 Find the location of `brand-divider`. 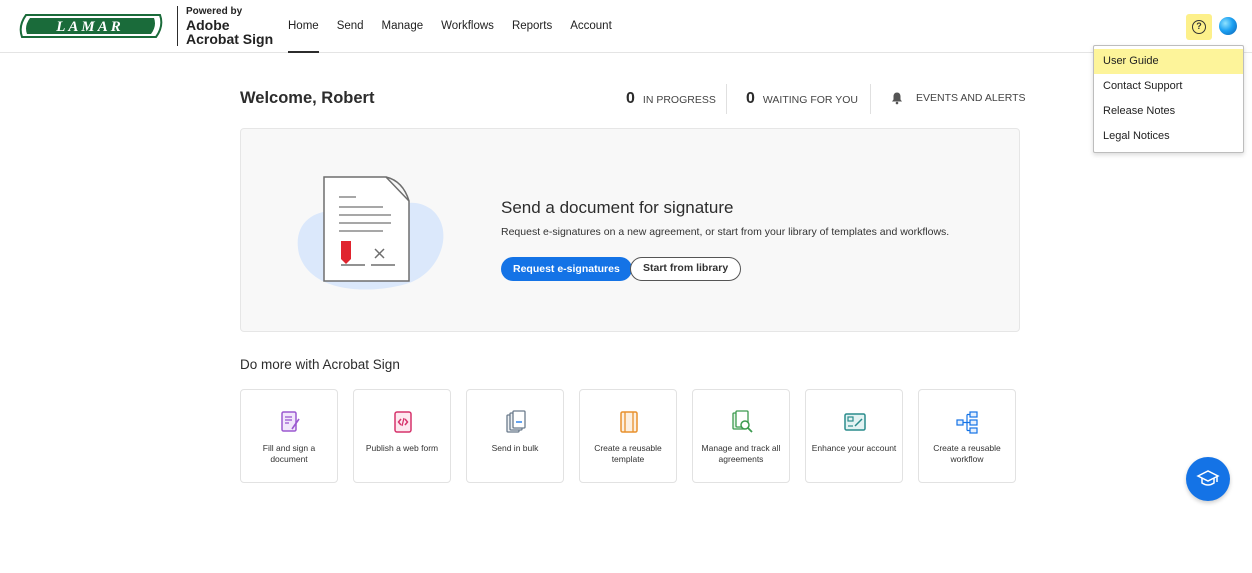

brand-divider is located at coordinates (177, 26).